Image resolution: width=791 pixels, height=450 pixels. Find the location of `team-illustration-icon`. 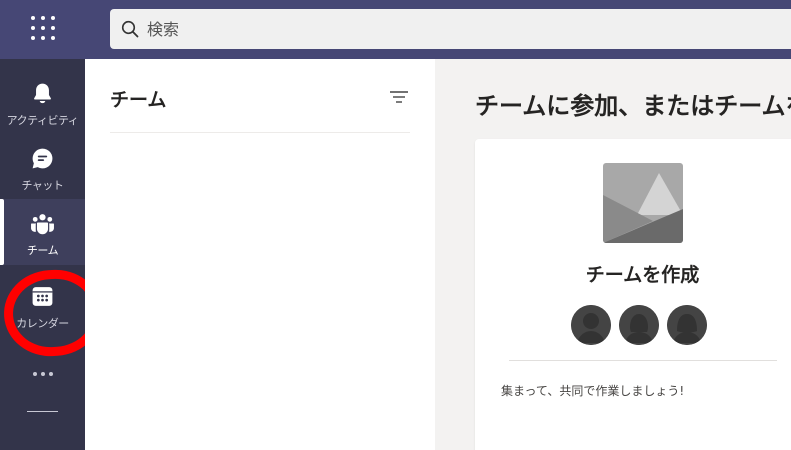

team-illustration-icon is located at coordinates (643, 203).